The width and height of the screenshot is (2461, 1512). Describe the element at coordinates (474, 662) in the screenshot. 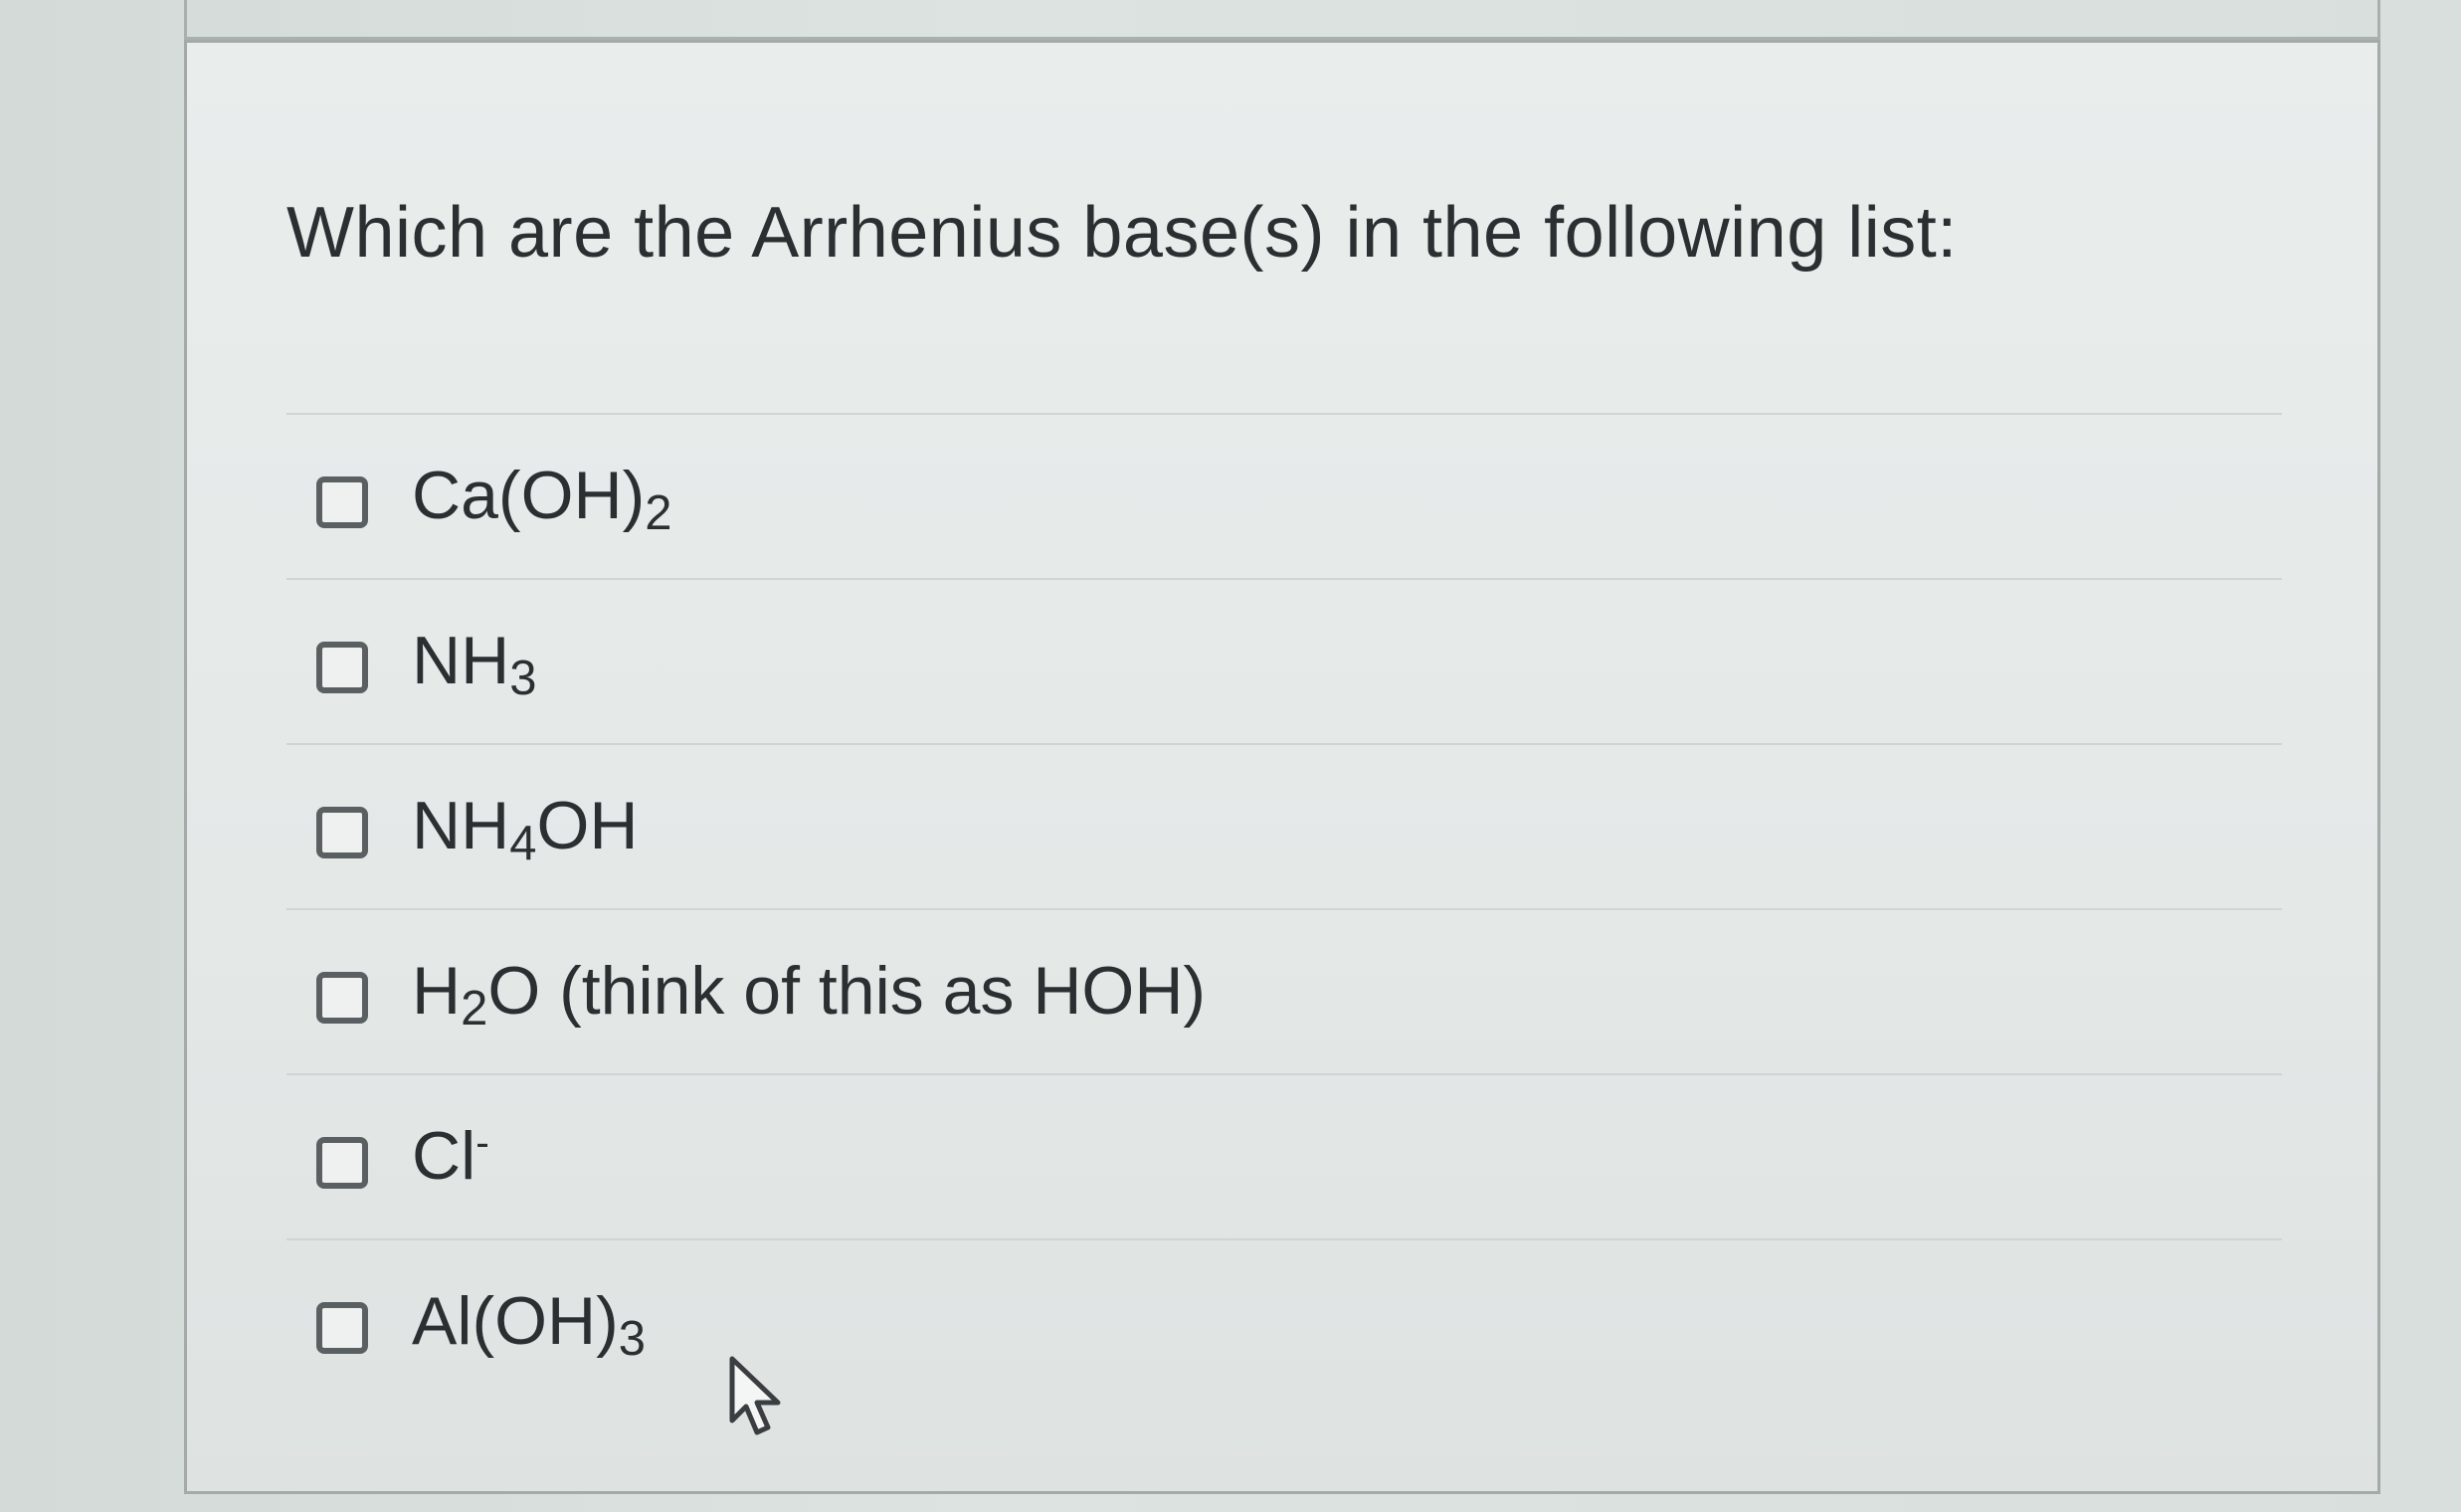

I see `option-label: NH3` at that location.